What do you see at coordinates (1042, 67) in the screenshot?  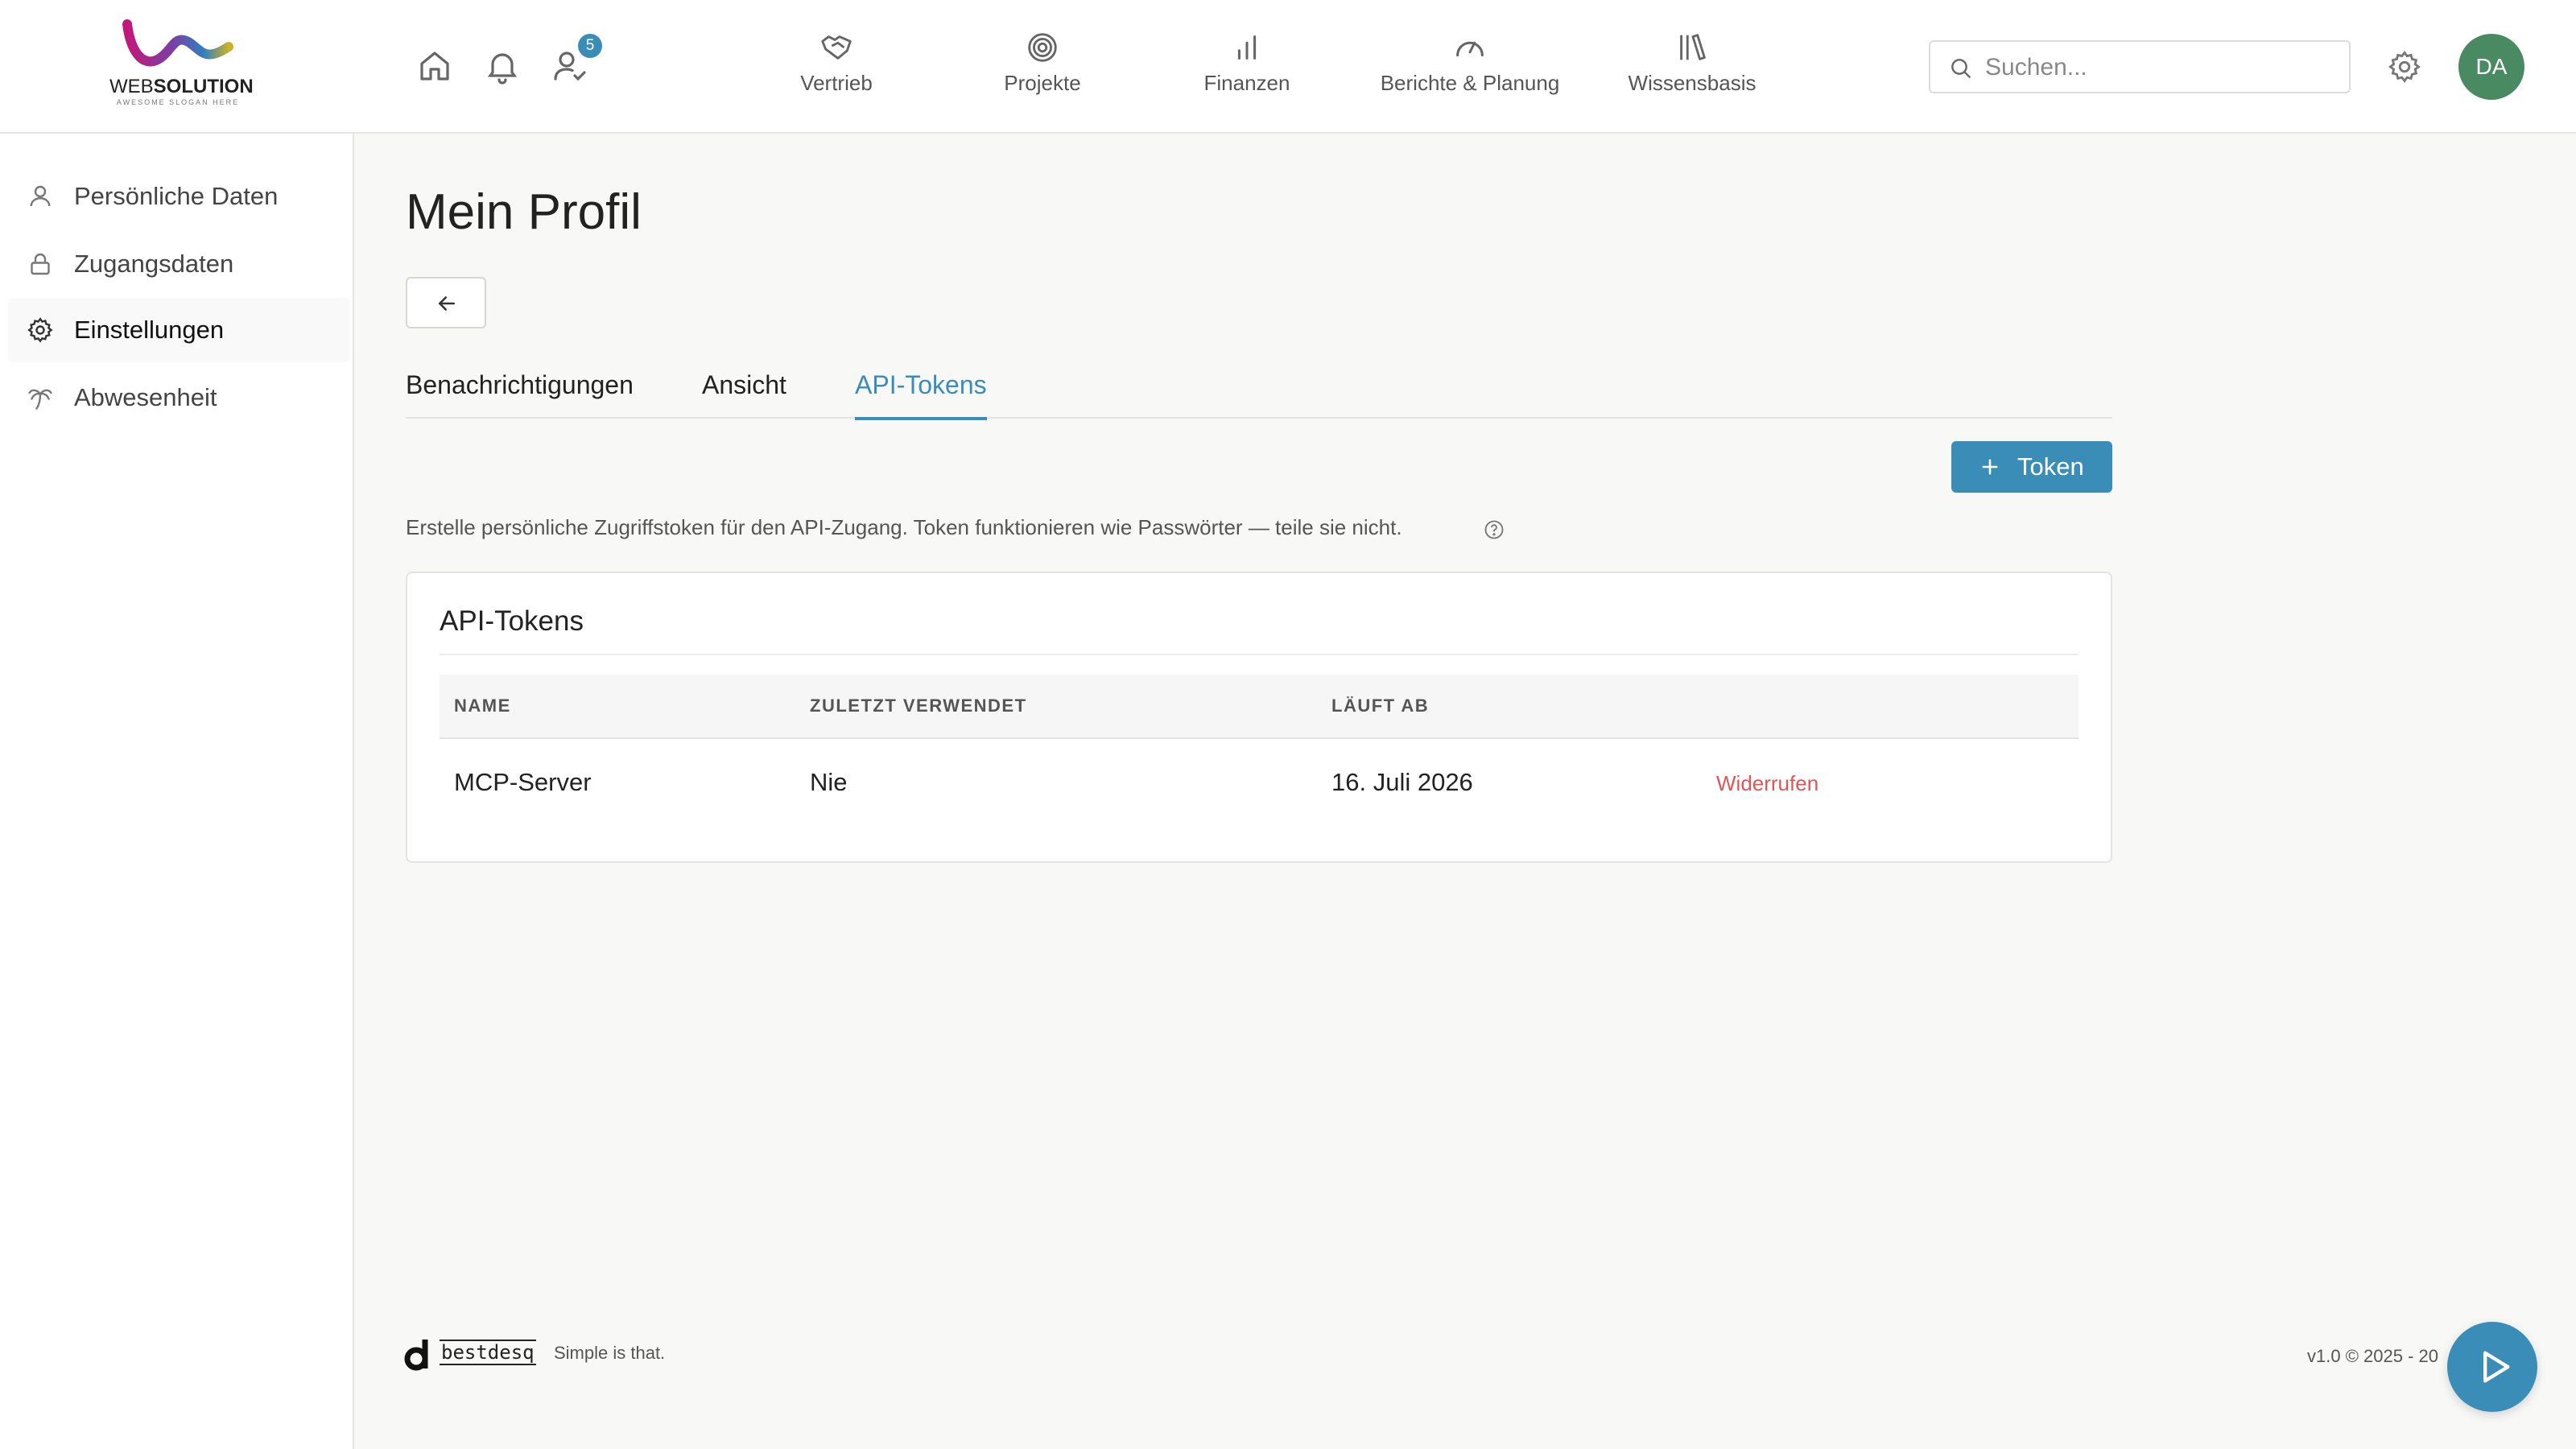 I see `nav-projekte: Projekte` at bounding box center [1042, 67].